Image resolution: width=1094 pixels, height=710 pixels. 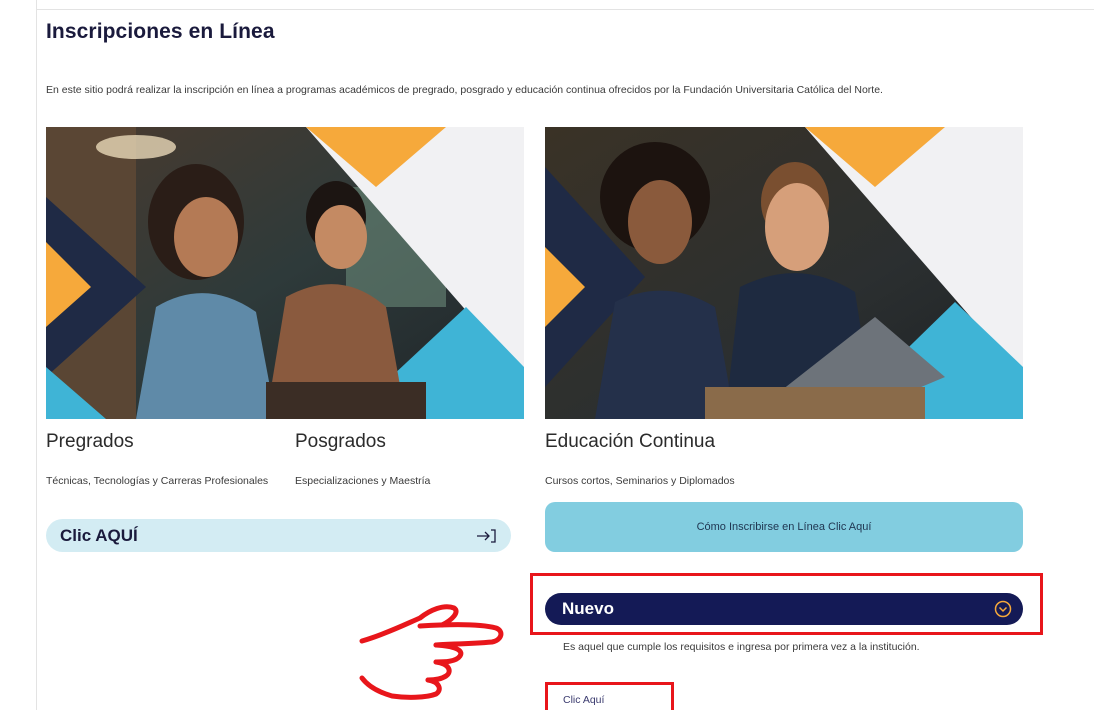 I want to click on clic-aqui-button: Clic AQUÍ, so click(x=278, y=535).